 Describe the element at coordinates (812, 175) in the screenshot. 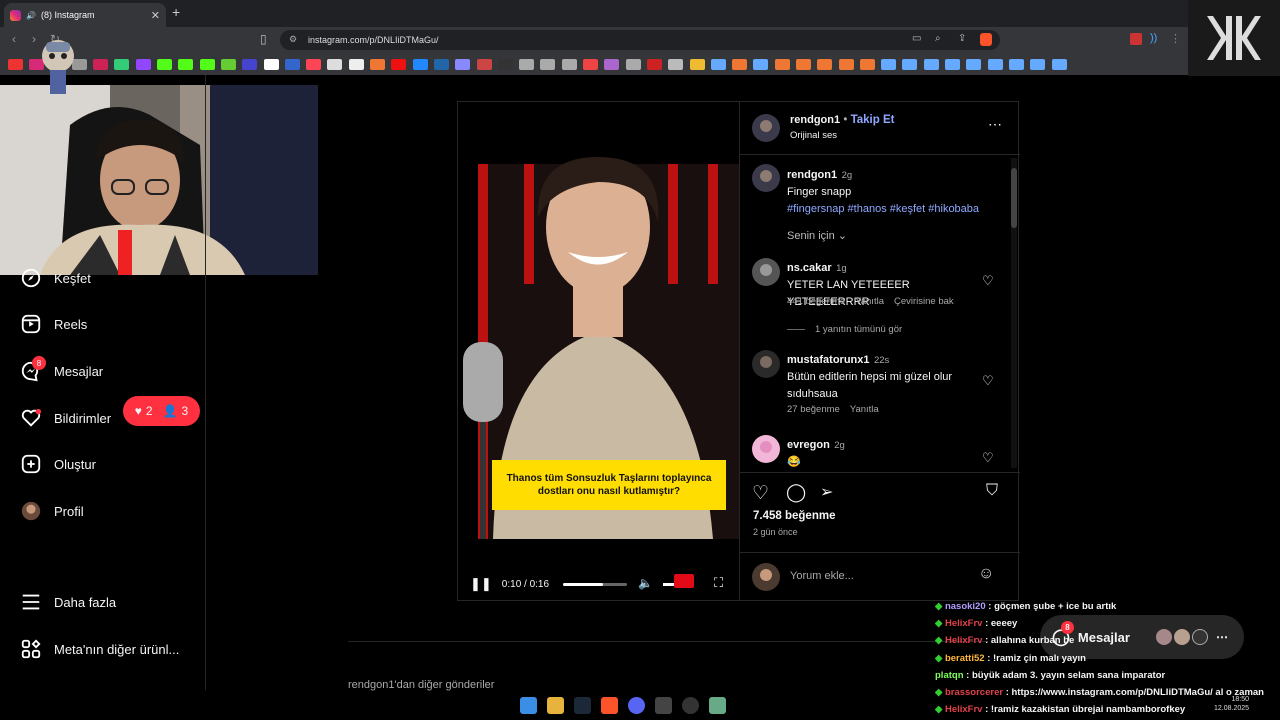

I see `caption-author: rendgon1` at that location.